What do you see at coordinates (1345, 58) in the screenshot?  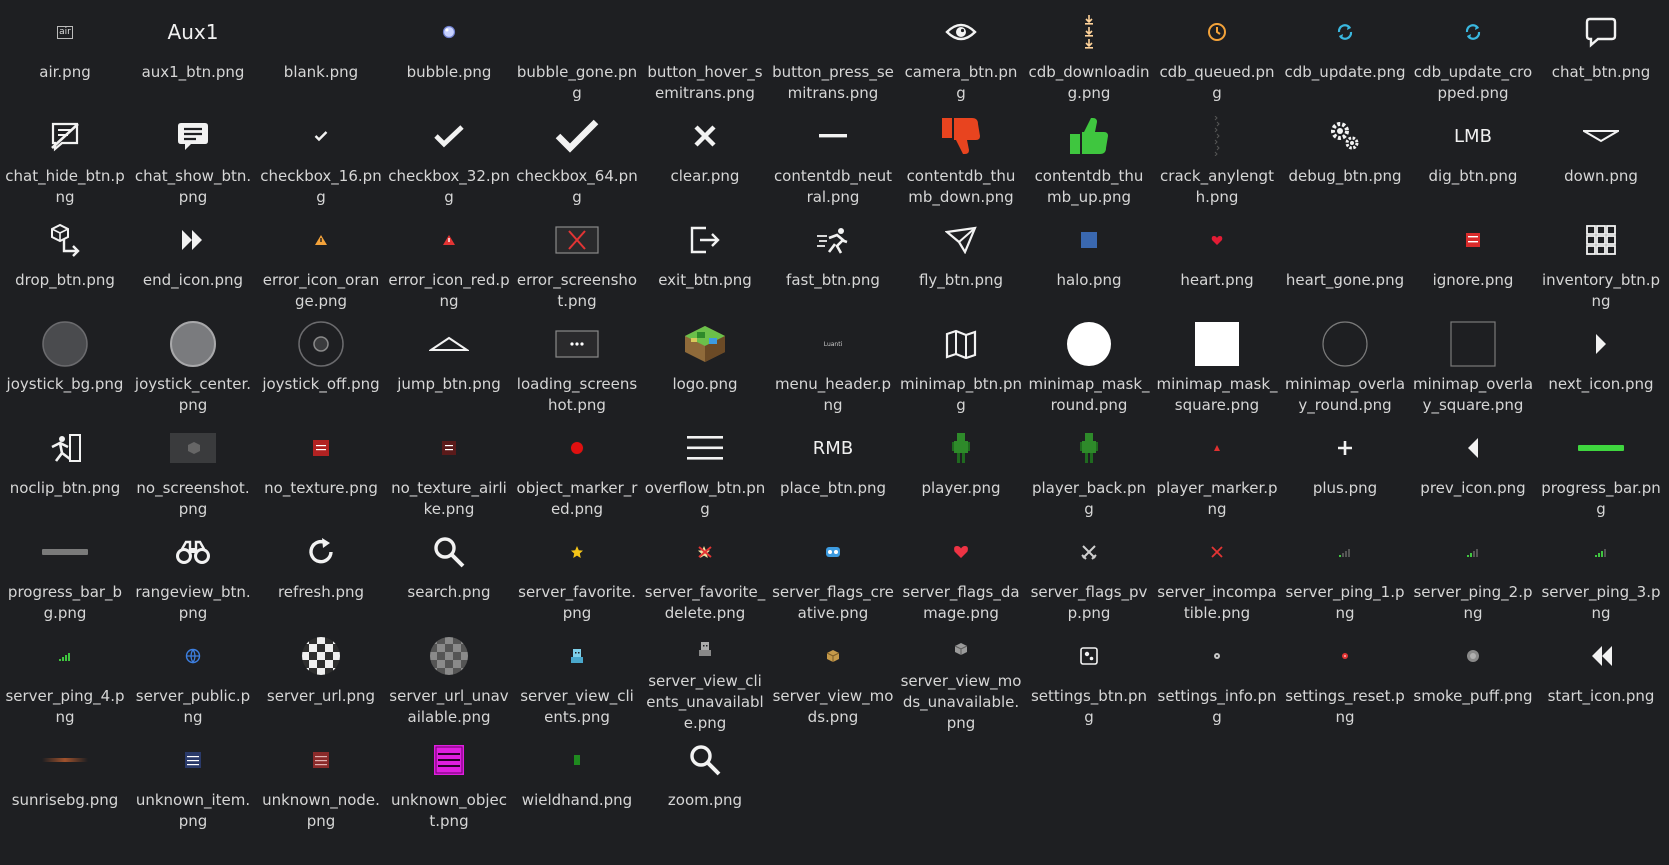 I see `texture-tile-cdb-update: cdb_update.png` at bounding box center [1345, 58].